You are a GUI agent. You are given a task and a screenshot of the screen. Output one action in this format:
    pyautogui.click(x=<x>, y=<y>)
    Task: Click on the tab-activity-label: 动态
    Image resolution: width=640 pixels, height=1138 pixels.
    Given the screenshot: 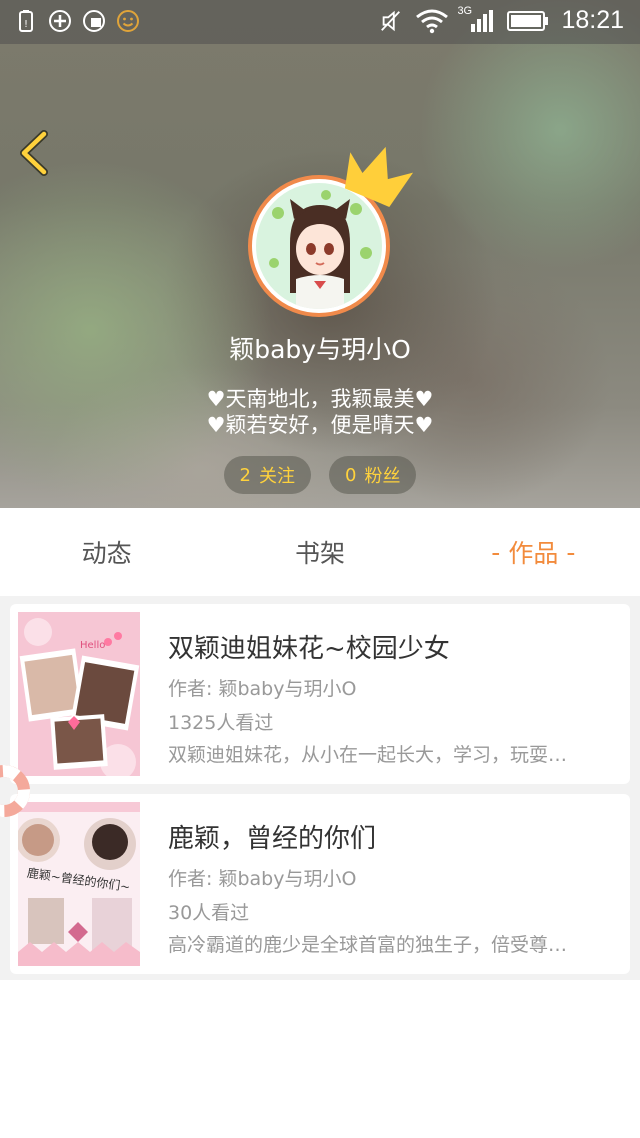 What is the action you would take?
    pyautogui.click(x=106, y=553)
    